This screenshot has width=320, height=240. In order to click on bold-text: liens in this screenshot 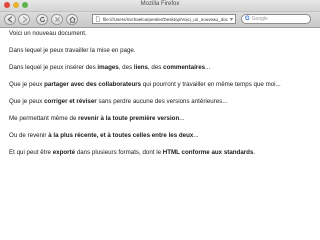, I will do `click(140, 67)`.